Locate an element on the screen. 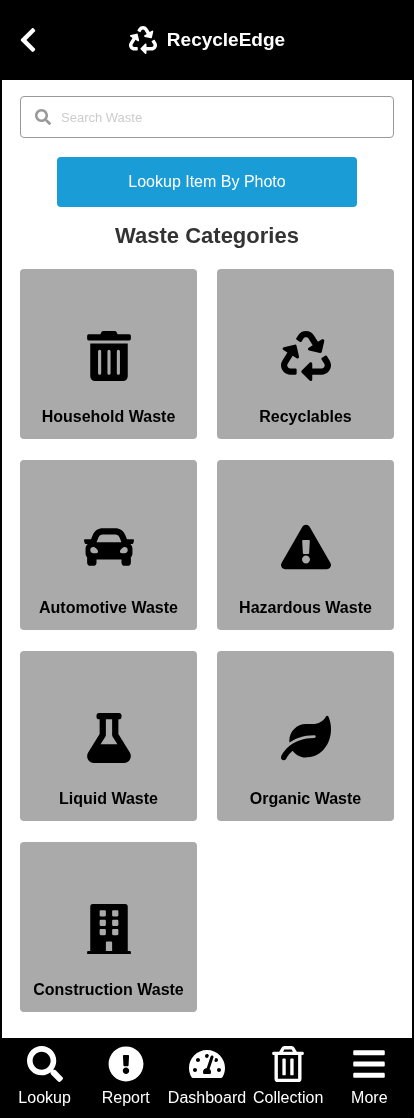 This screenshot has height=1118, width=414. tab-bar-item: Lookup is located at coordinates (44, 1078).